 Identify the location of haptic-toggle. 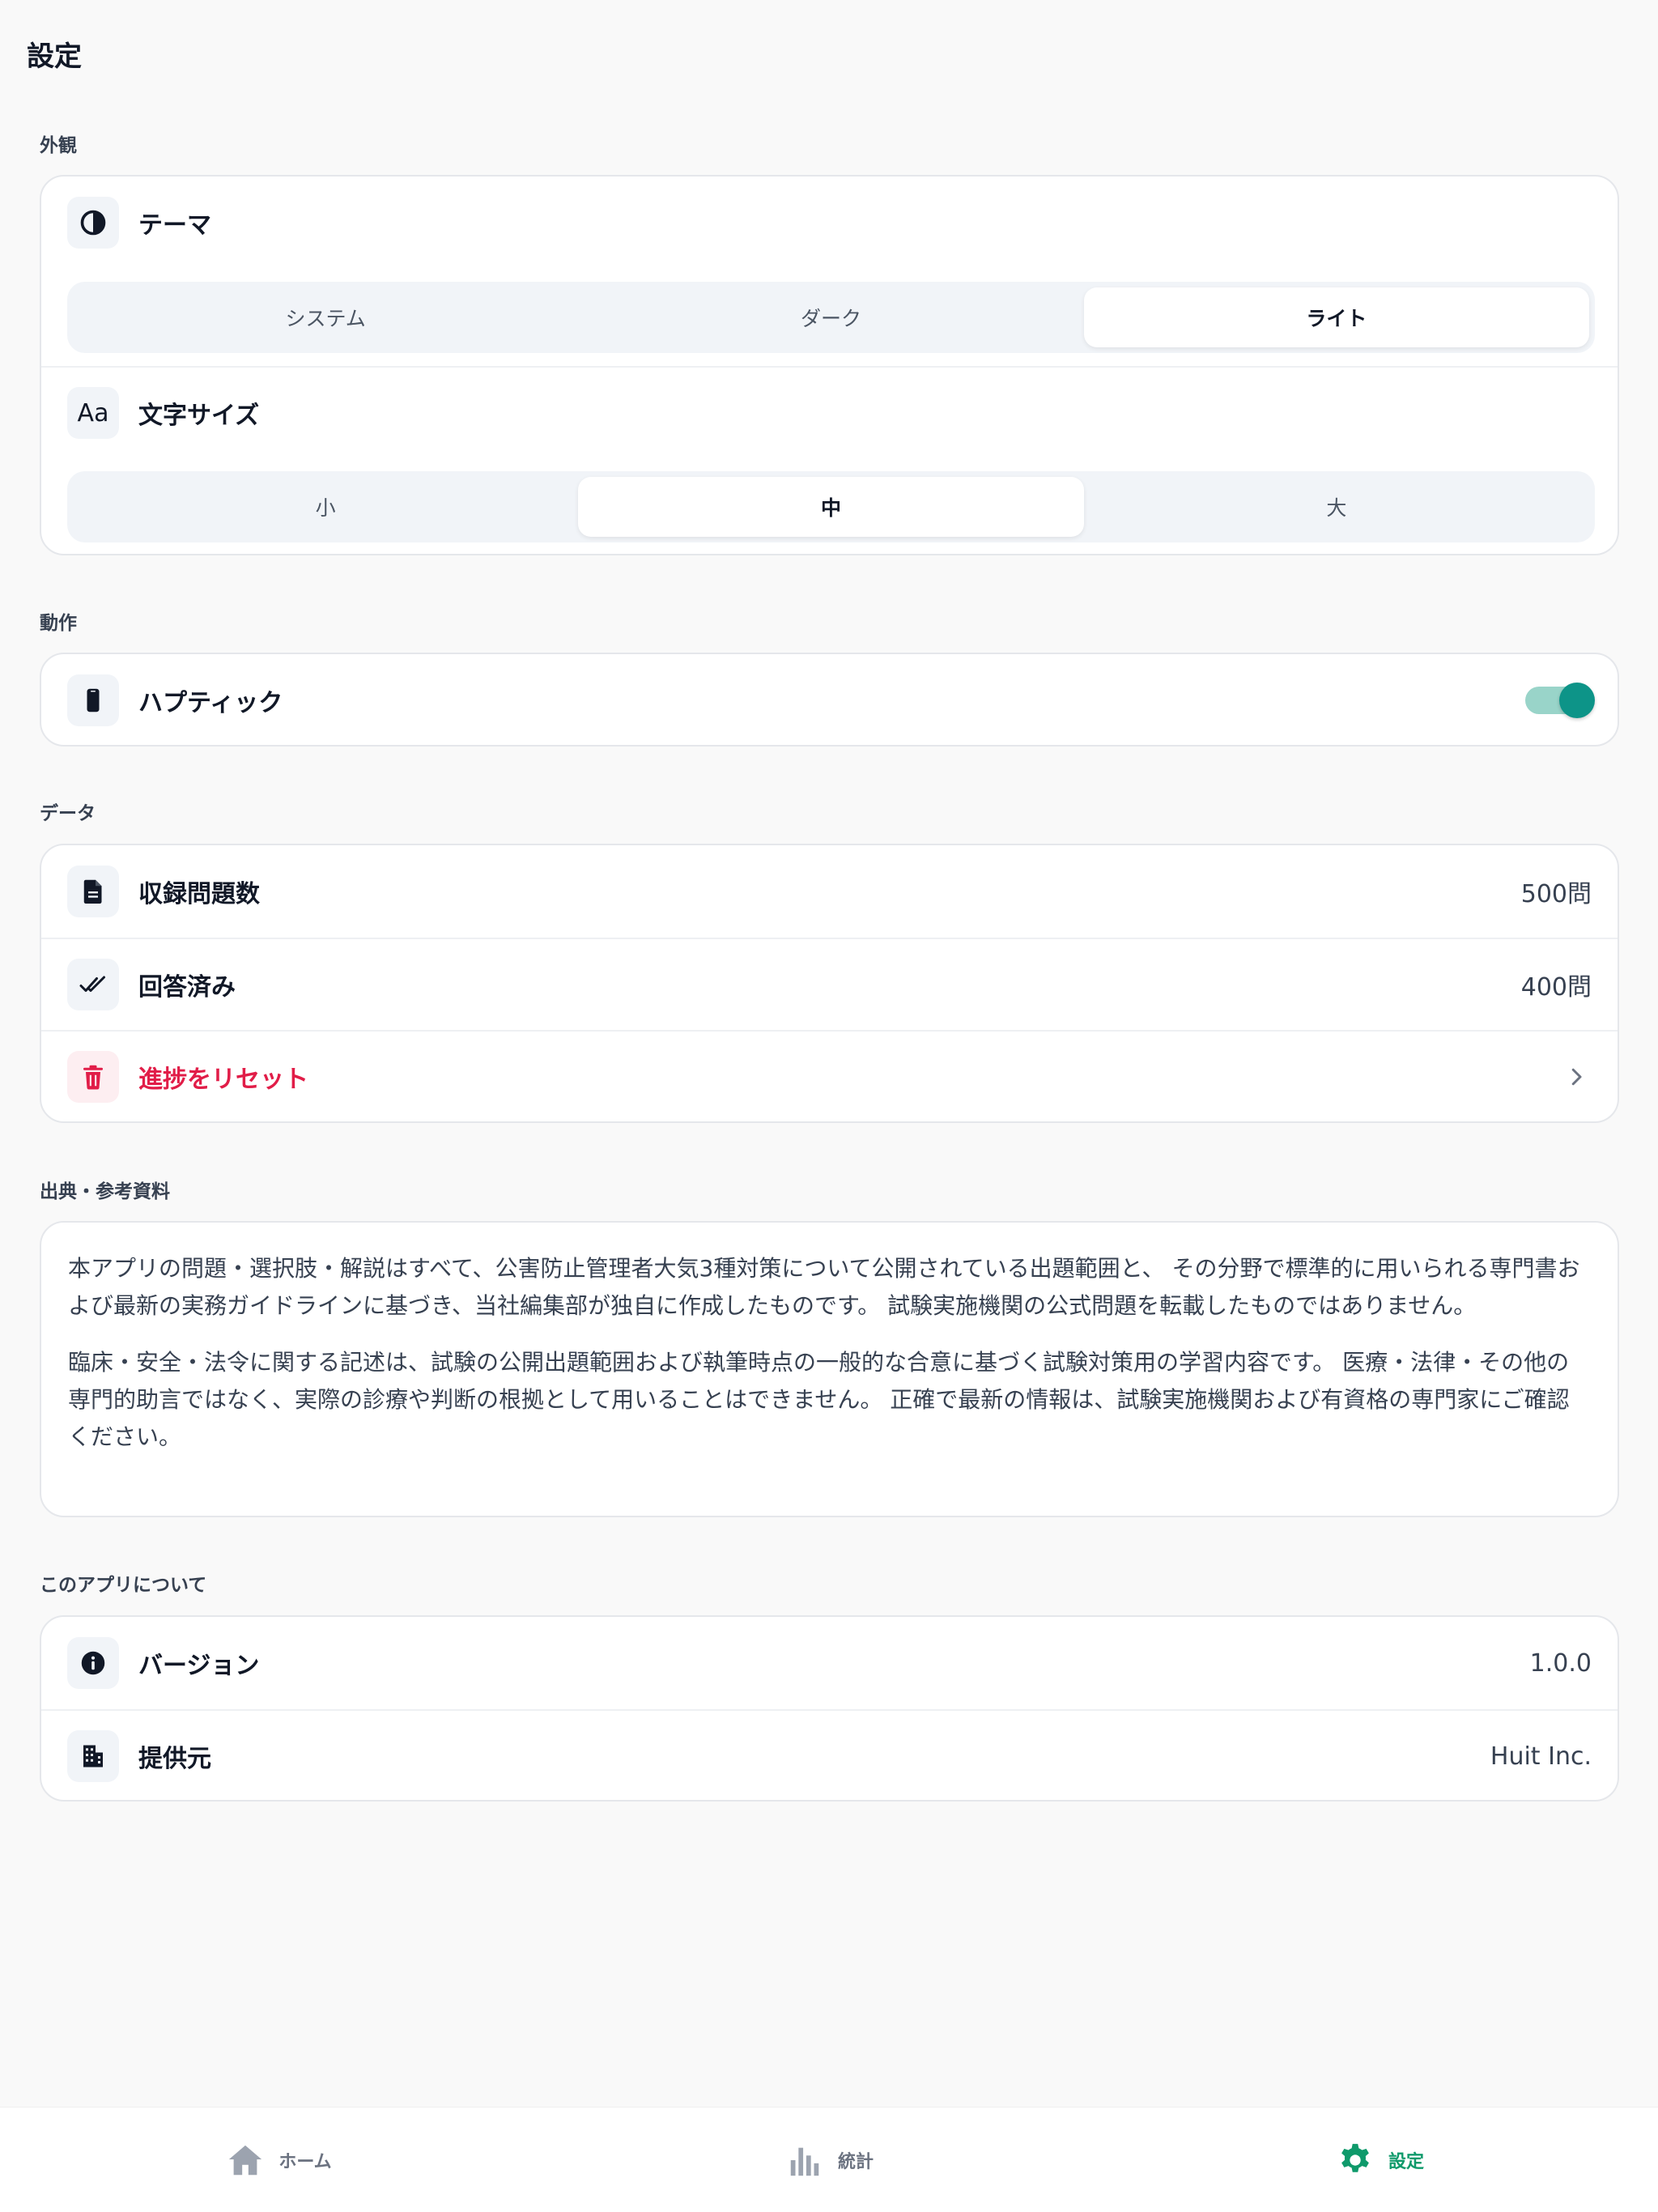
(1560, 701).